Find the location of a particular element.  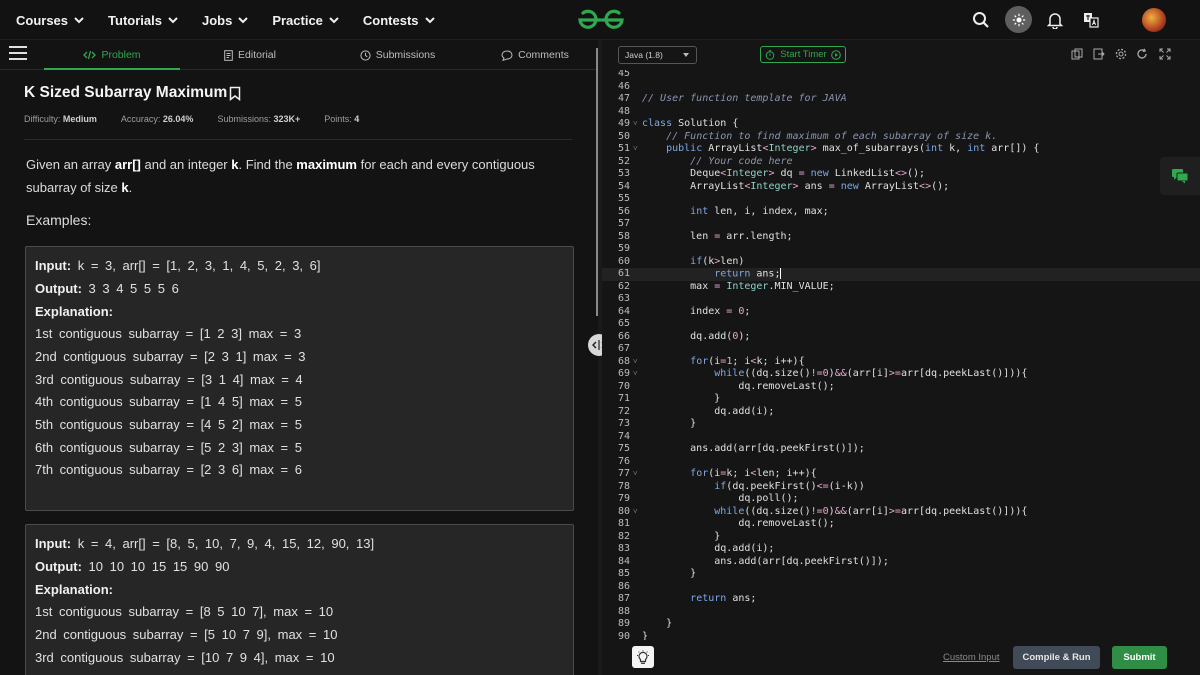

code-line: 45 is located at coordinates (901, 75).